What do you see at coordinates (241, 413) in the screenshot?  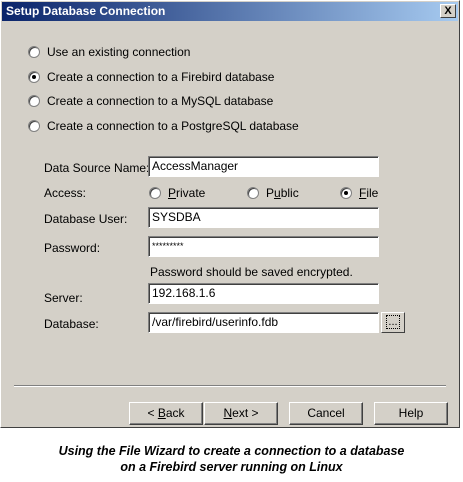 I see `next-button: Next >` at bounding box center [241, 413].